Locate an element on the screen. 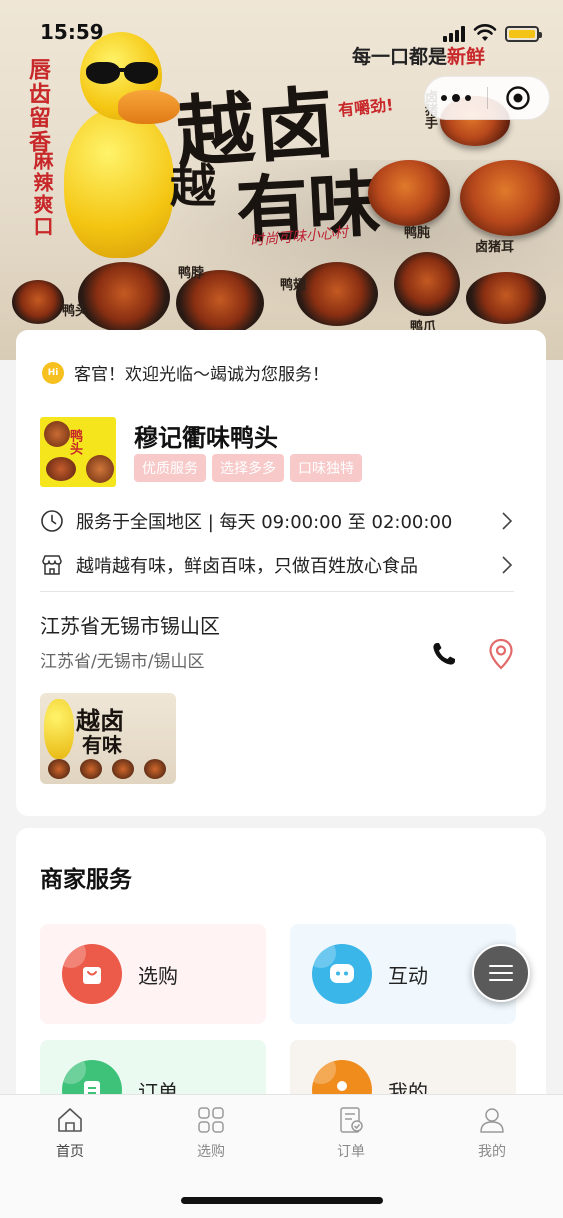 The image size is (563, 1218). close-miniprogram-button is located at coordinates (518, 98).